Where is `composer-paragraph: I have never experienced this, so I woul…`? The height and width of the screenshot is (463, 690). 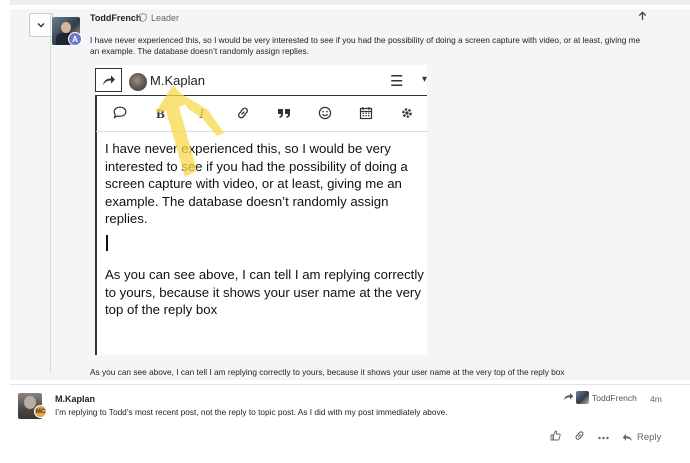
composer-paragraph: I have never experienced this, so I woul… is located at coordinates (256, 183).